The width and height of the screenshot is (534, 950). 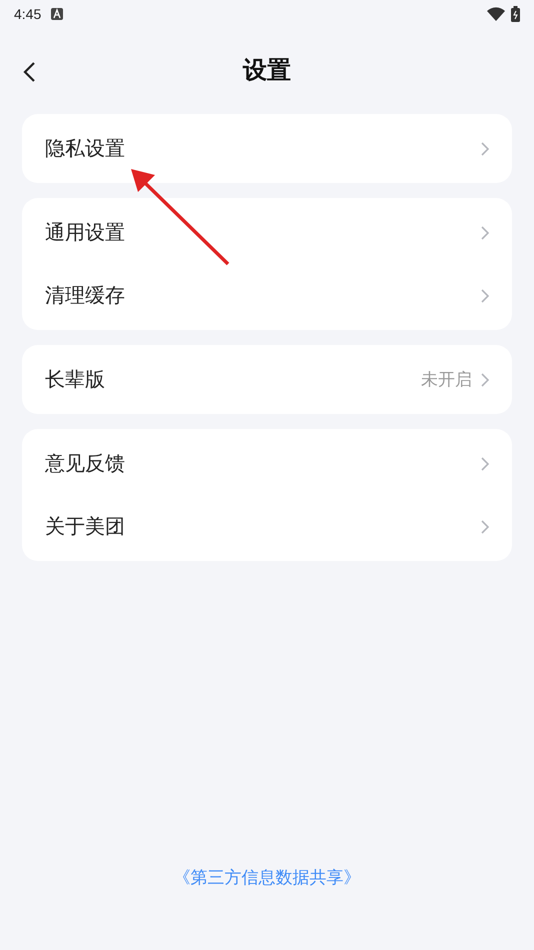 I want to click on row-label: 隐私设置, so click(x=85, y=149).